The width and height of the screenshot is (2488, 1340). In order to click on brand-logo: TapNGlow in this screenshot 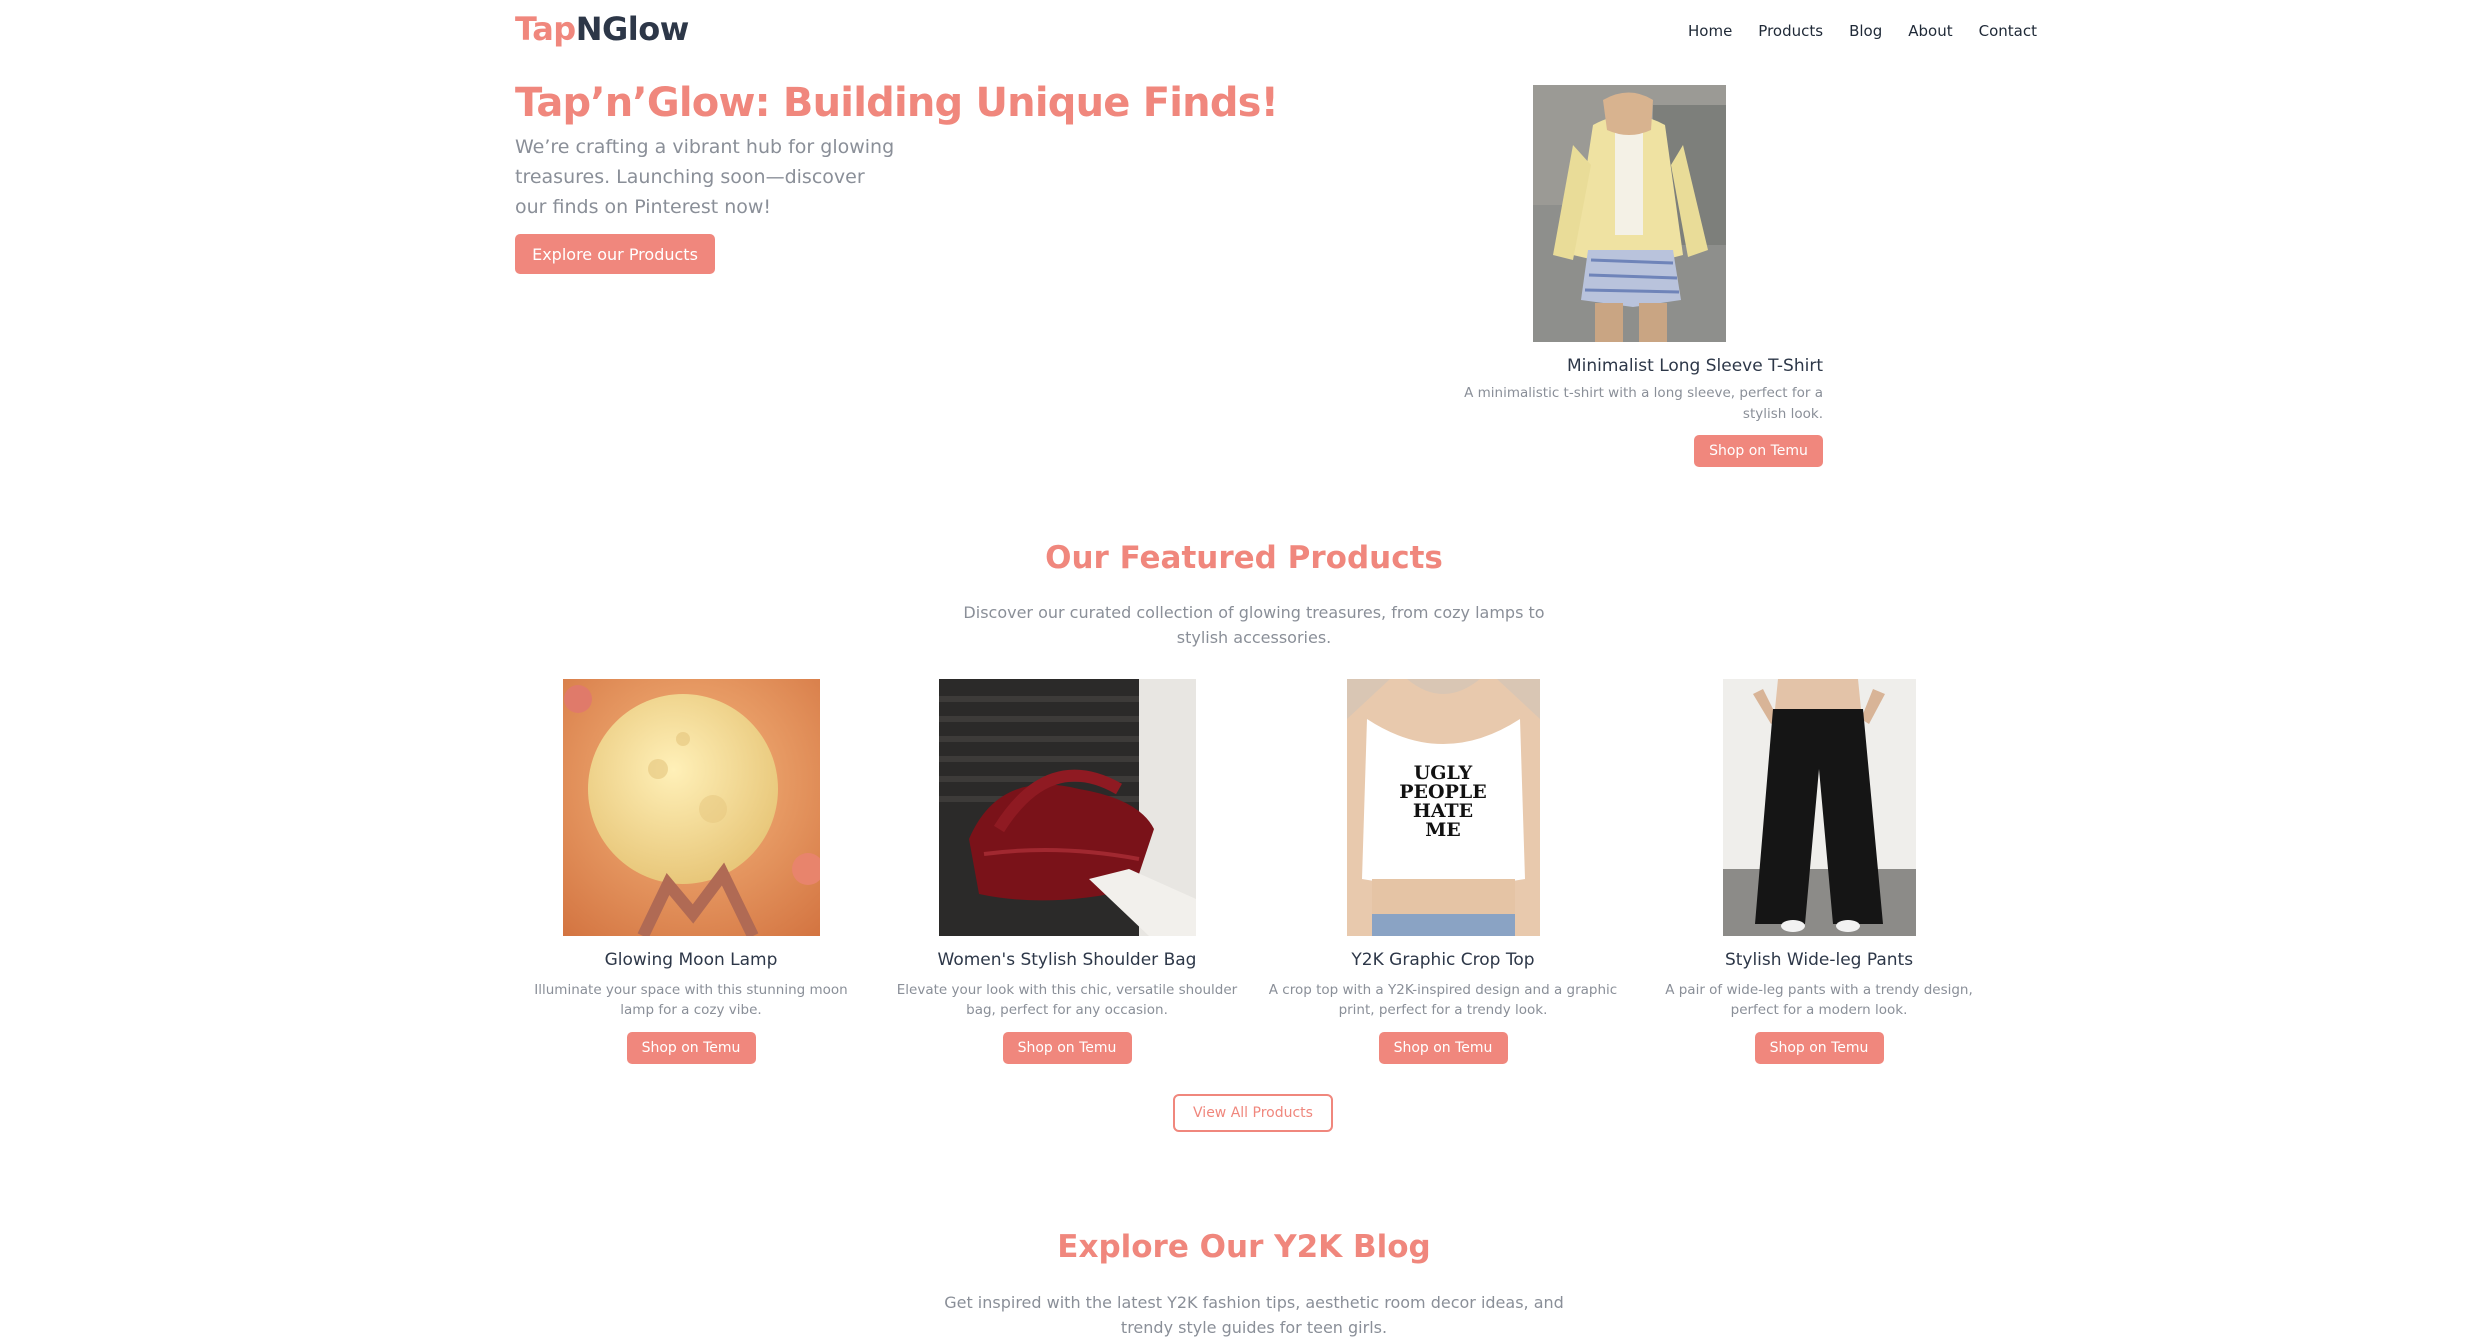, I will do `click(602, 29)`.